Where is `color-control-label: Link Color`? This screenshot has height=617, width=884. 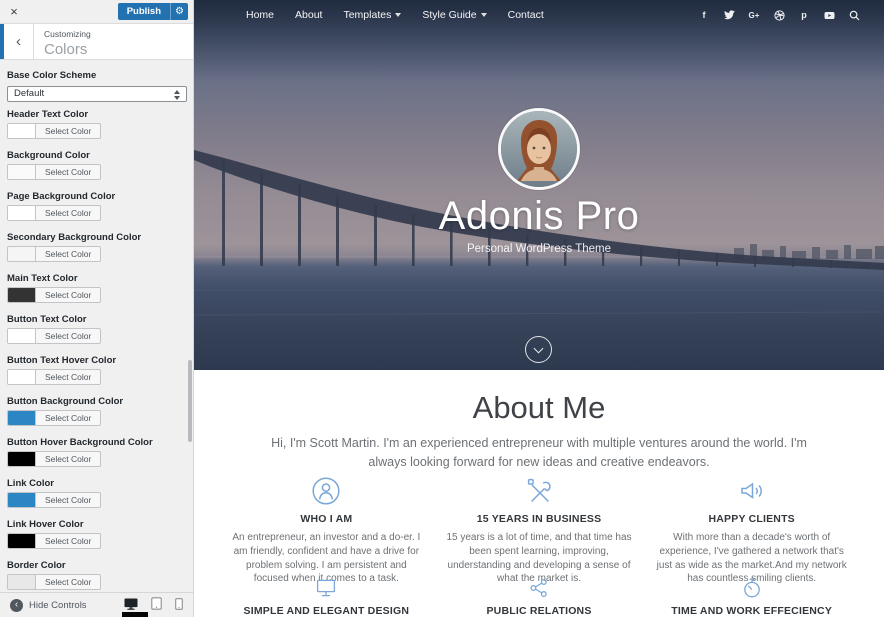
color-control-label: Link Color is located at coordinates (30, 483).